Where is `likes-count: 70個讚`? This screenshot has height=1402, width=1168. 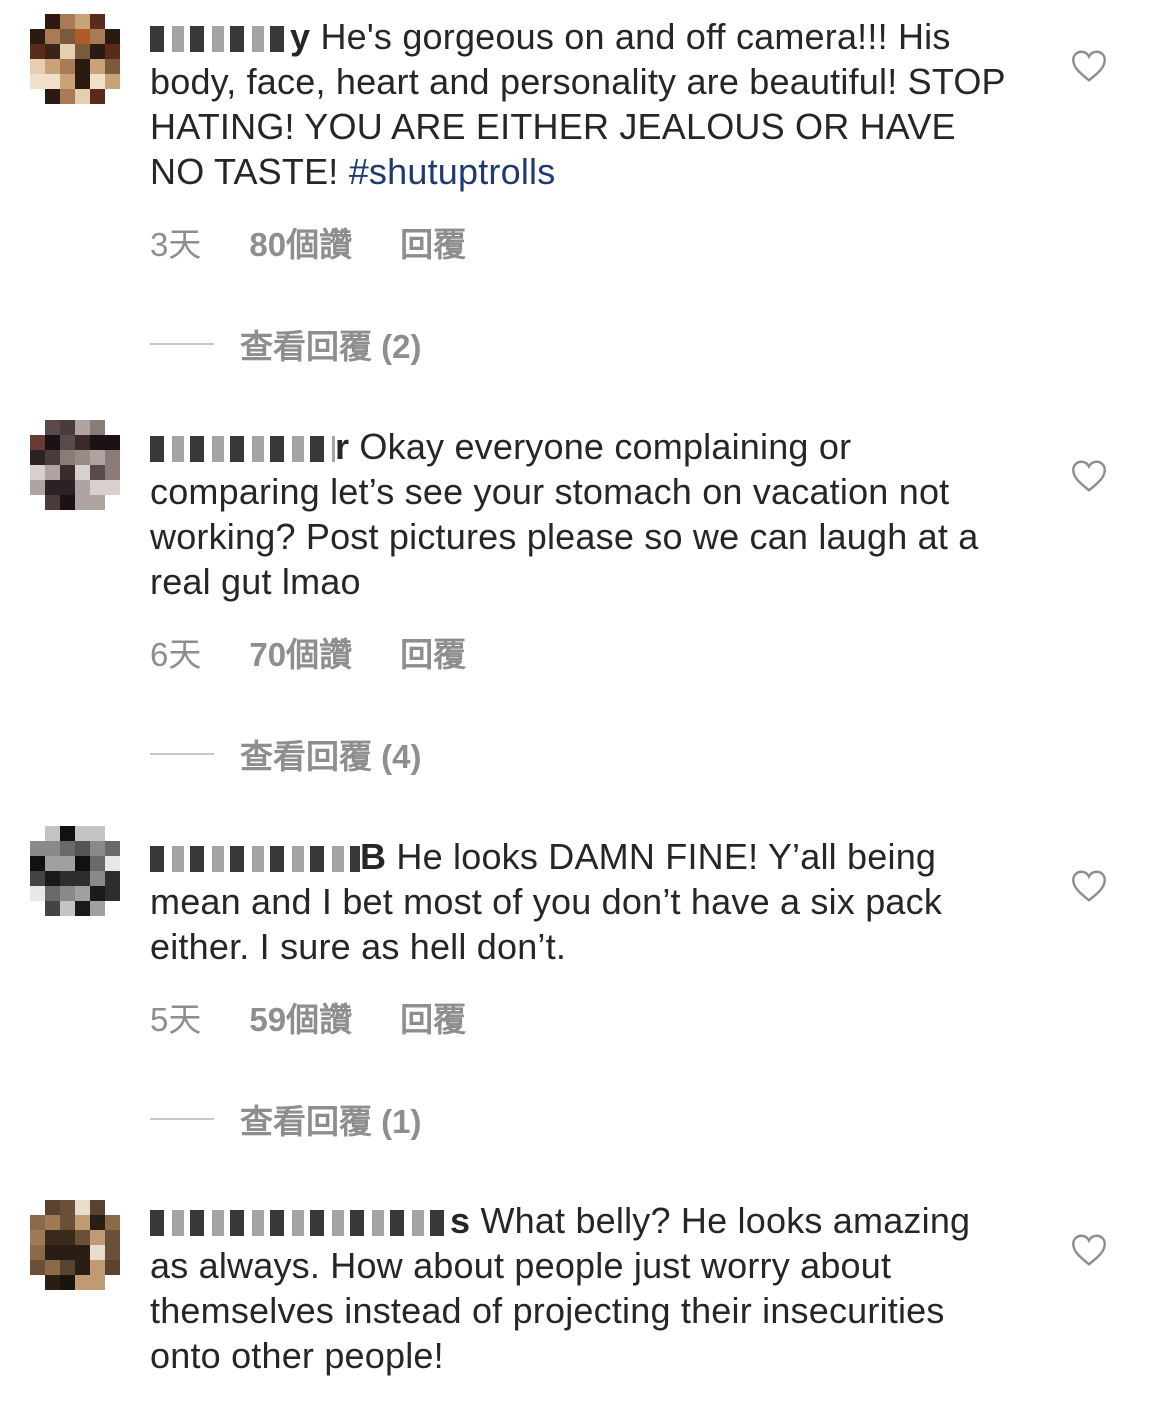 likes-count: 70個讚 is located at coordinates (300, 652).